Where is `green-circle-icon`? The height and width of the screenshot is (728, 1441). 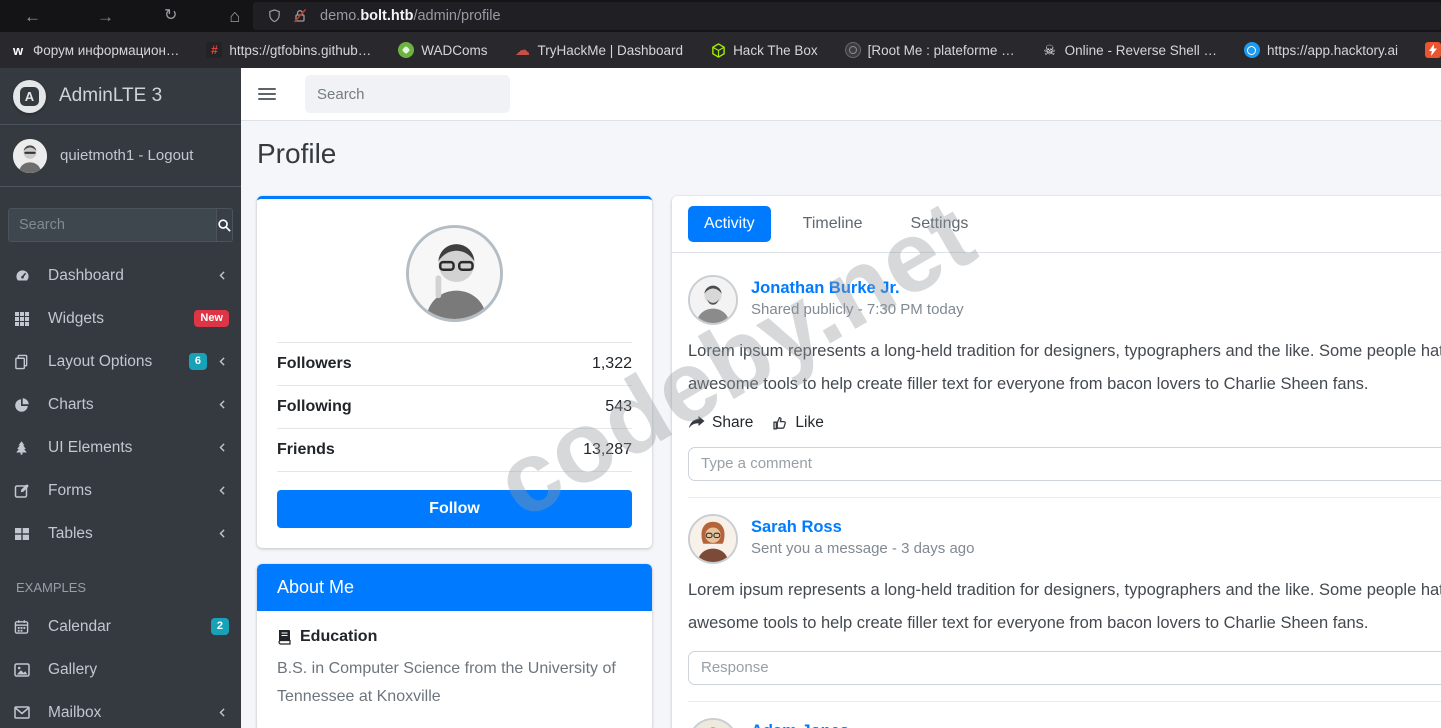
green-circle-icon is located at coordinates (406, 50).